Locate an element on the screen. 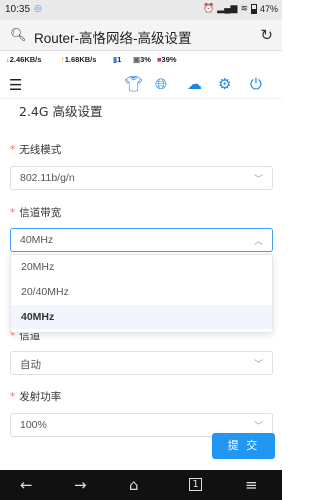 The height and width of the screenshot is (500, 320). browser-address-bar: 🔍︎ Router-高恪网络-高级设置 ↻ is located at coordinates (141, 35).